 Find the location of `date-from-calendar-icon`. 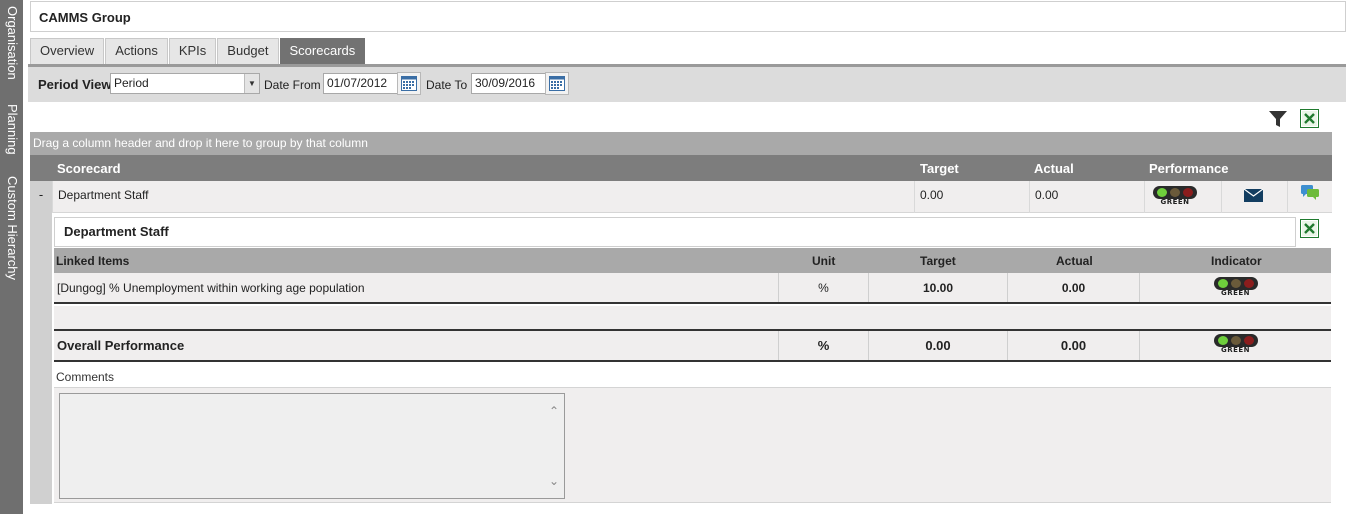

date-from-calendar-icon is located at coordinates (409, 83).